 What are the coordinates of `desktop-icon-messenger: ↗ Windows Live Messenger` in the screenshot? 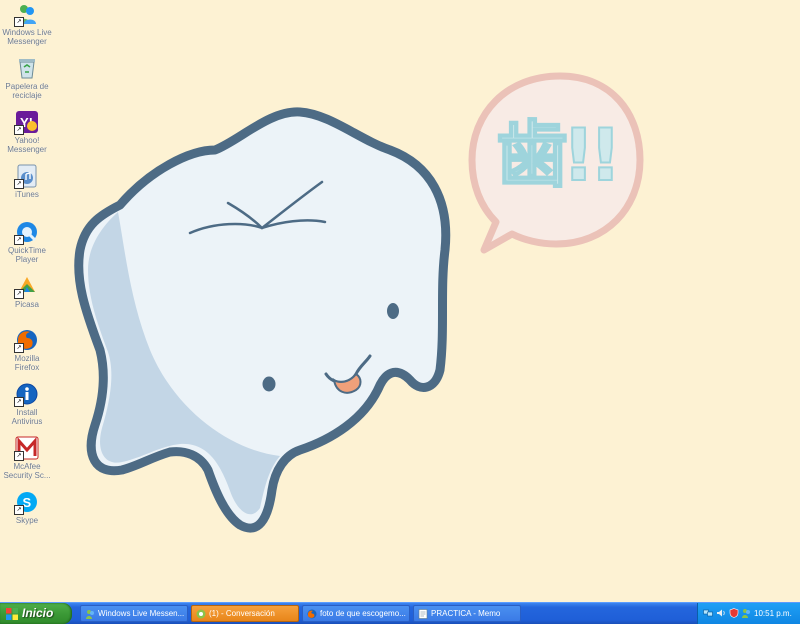 It's located at (27, 24).